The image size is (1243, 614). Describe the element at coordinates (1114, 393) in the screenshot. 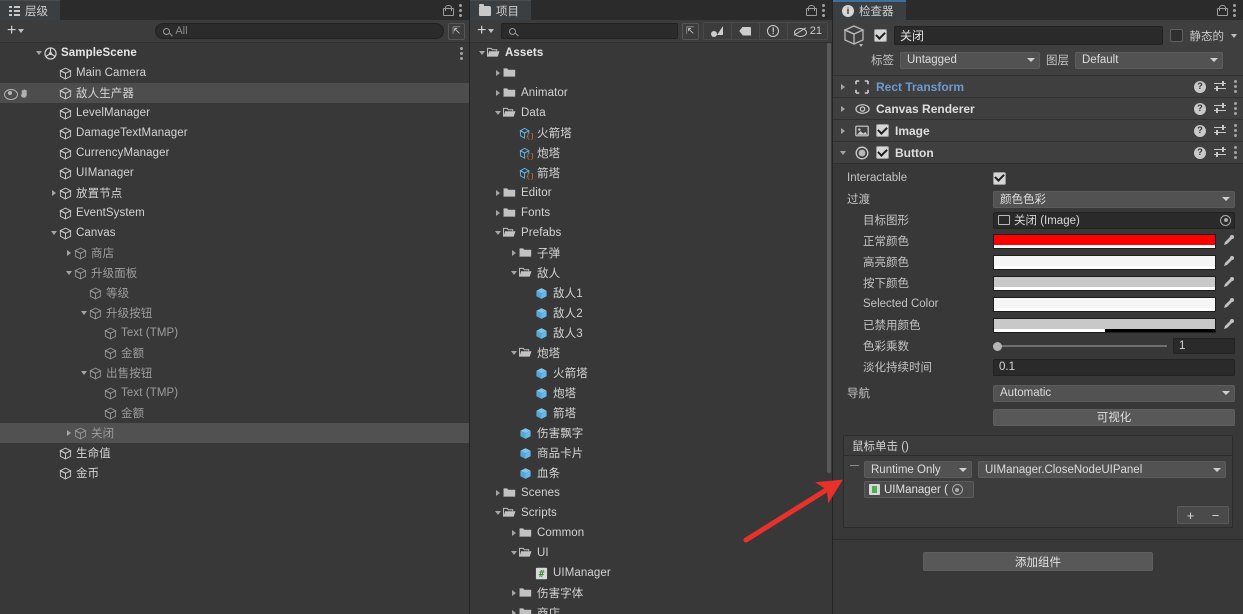

I see `navigation-dropdown: Automatic` at that location.